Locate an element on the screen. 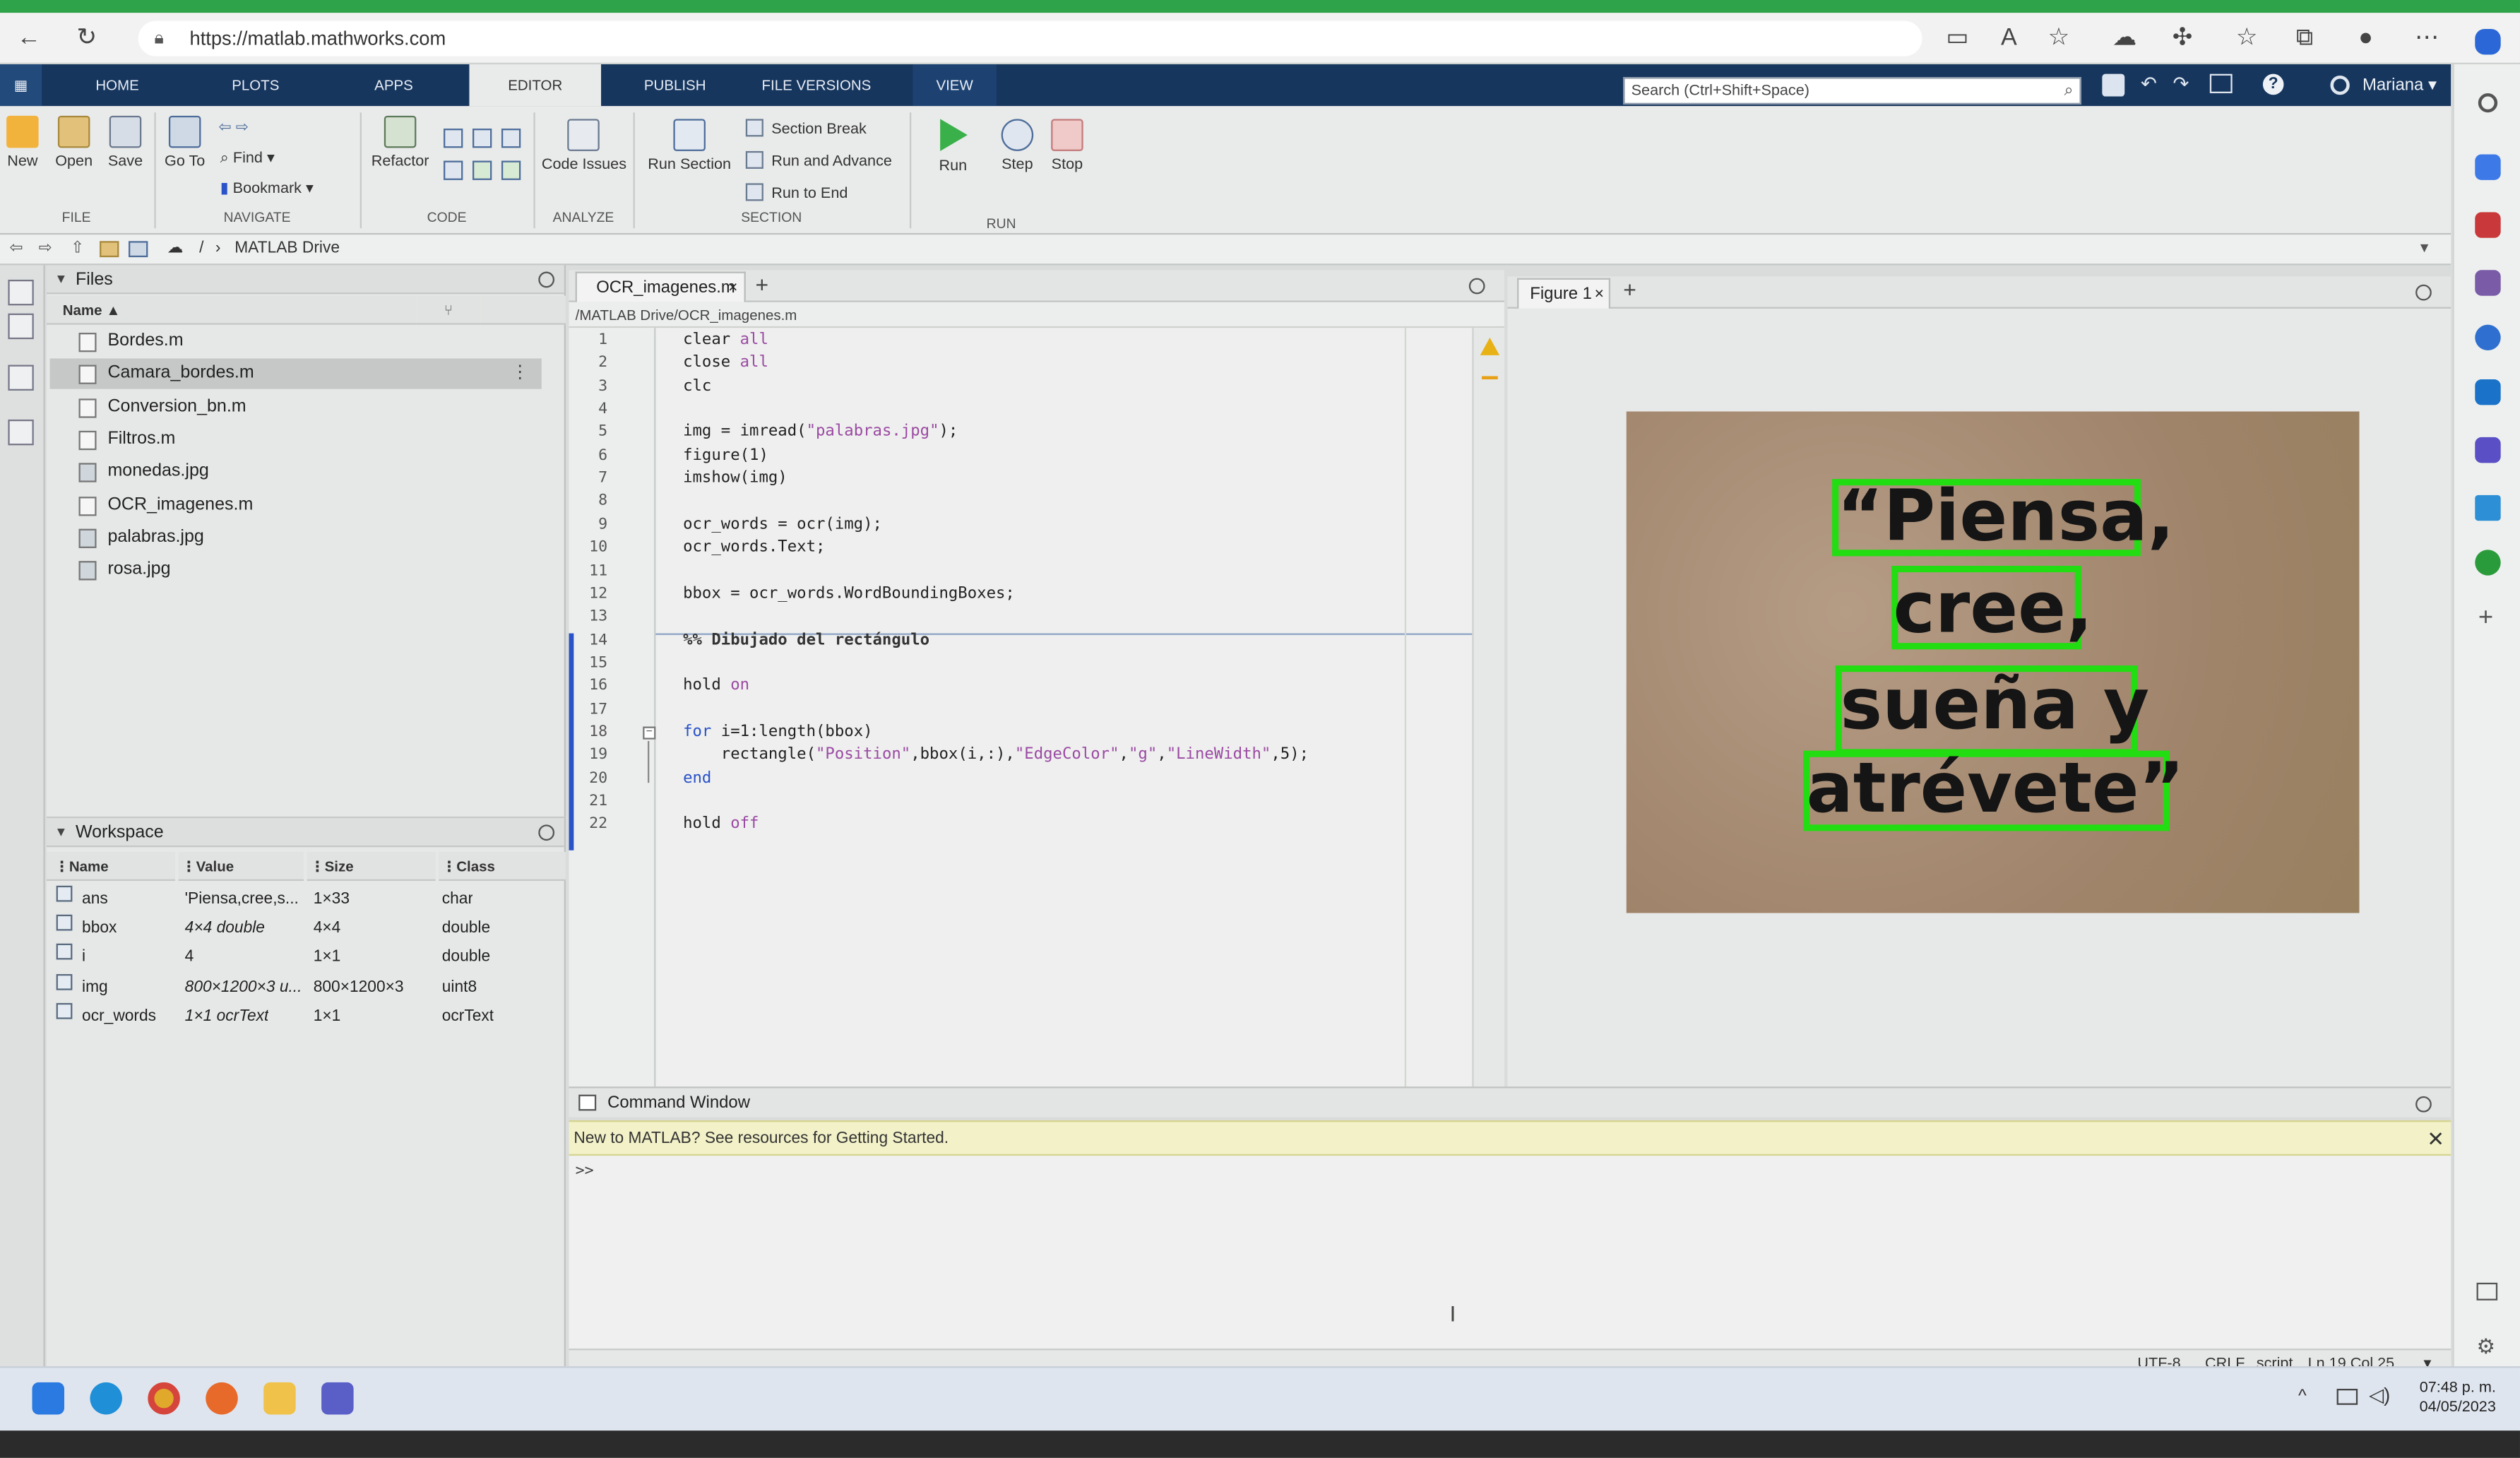 This screenshot has width=2520, height=1458. tab-home: HOME is located at coordinates (117, 85).